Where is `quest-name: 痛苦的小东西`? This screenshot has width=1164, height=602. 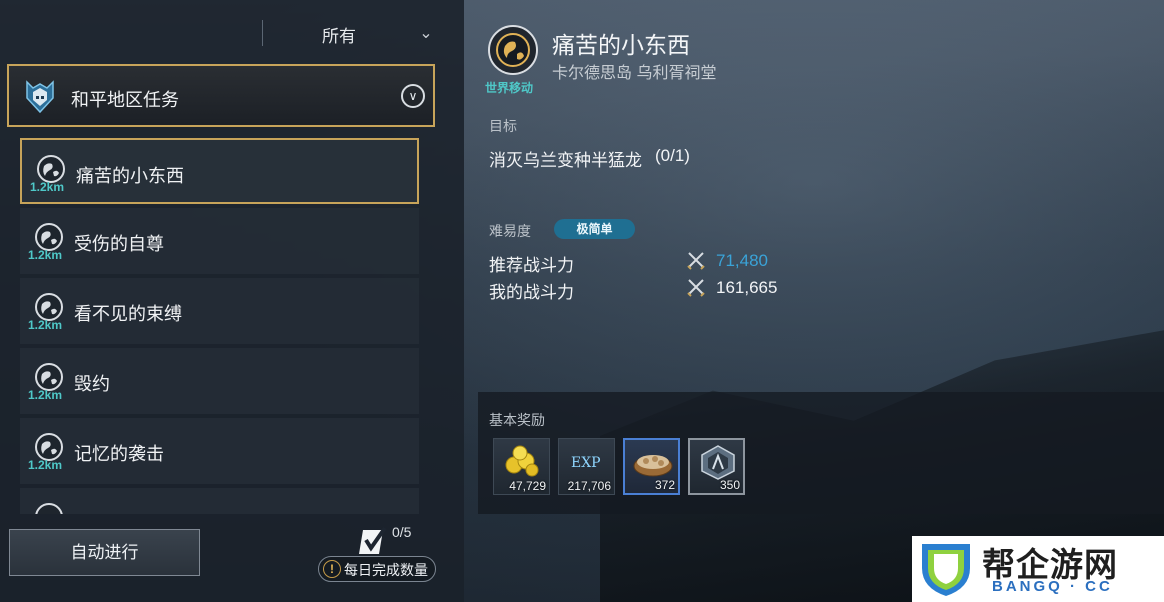
quest-name: 痛苦的小东西 is located at coordinates (130, 176).